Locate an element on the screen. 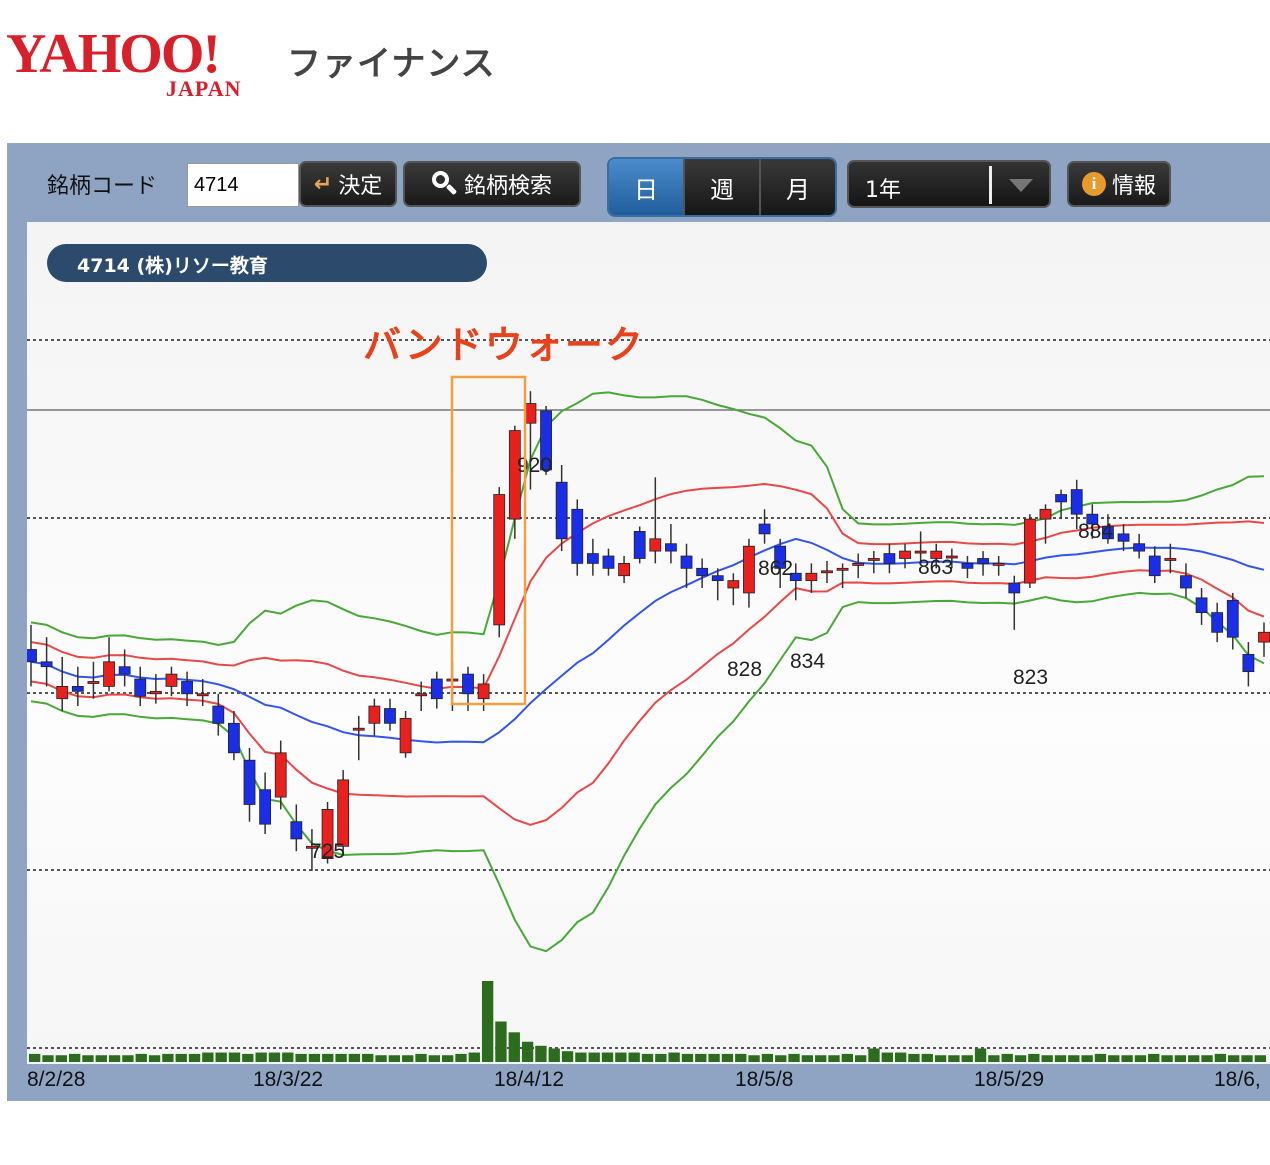  x-tick-label: 18/3/22 is located at coordinates (288, 1079).